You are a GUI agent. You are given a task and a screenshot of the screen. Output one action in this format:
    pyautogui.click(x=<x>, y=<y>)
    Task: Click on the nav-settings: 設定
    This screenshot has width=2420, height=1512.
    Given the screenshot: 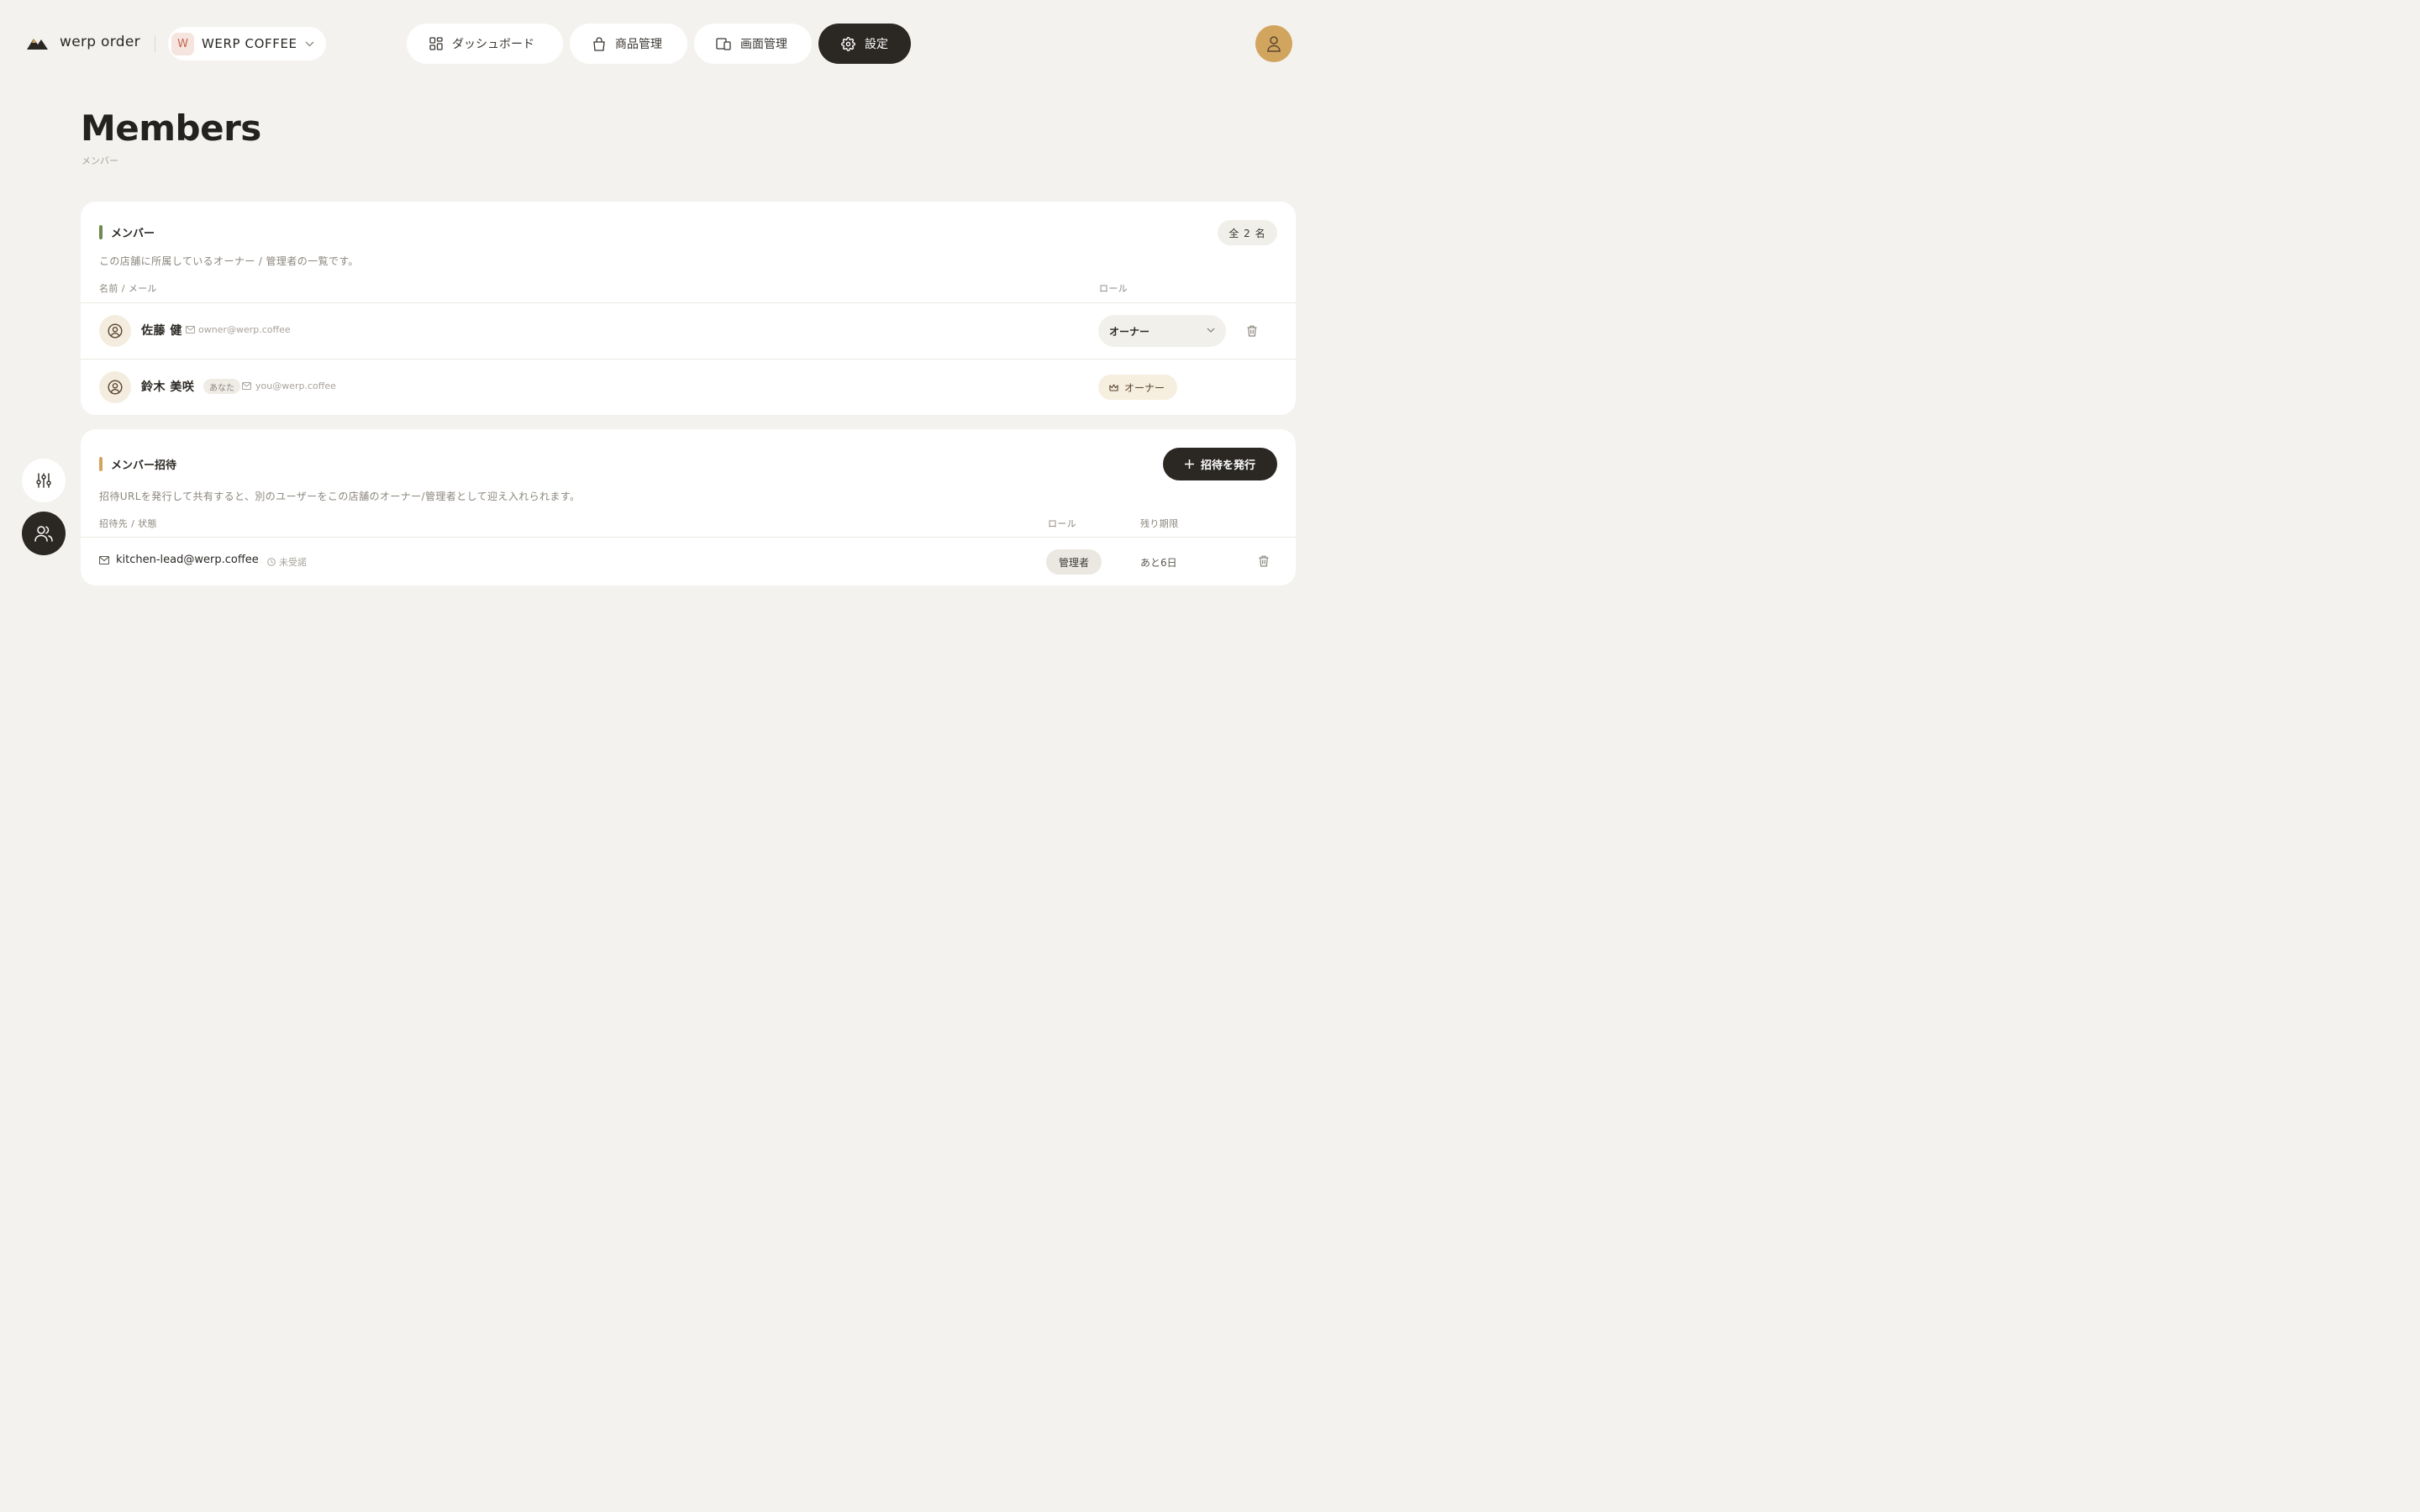 What is the action you would take?
    pyautogui.click(x=865, y=44)
    